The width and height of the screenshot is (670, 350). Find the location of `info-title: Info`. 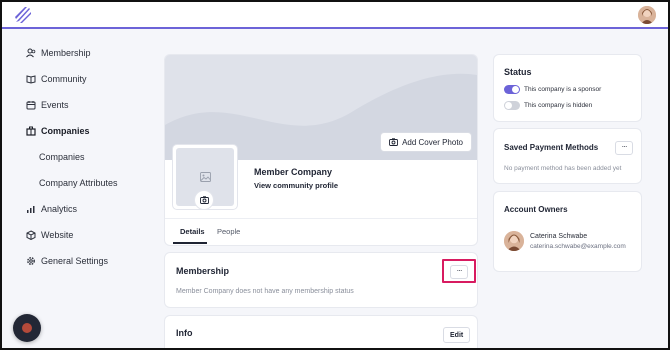

info-title: Info is located at coordinates (184, 333).